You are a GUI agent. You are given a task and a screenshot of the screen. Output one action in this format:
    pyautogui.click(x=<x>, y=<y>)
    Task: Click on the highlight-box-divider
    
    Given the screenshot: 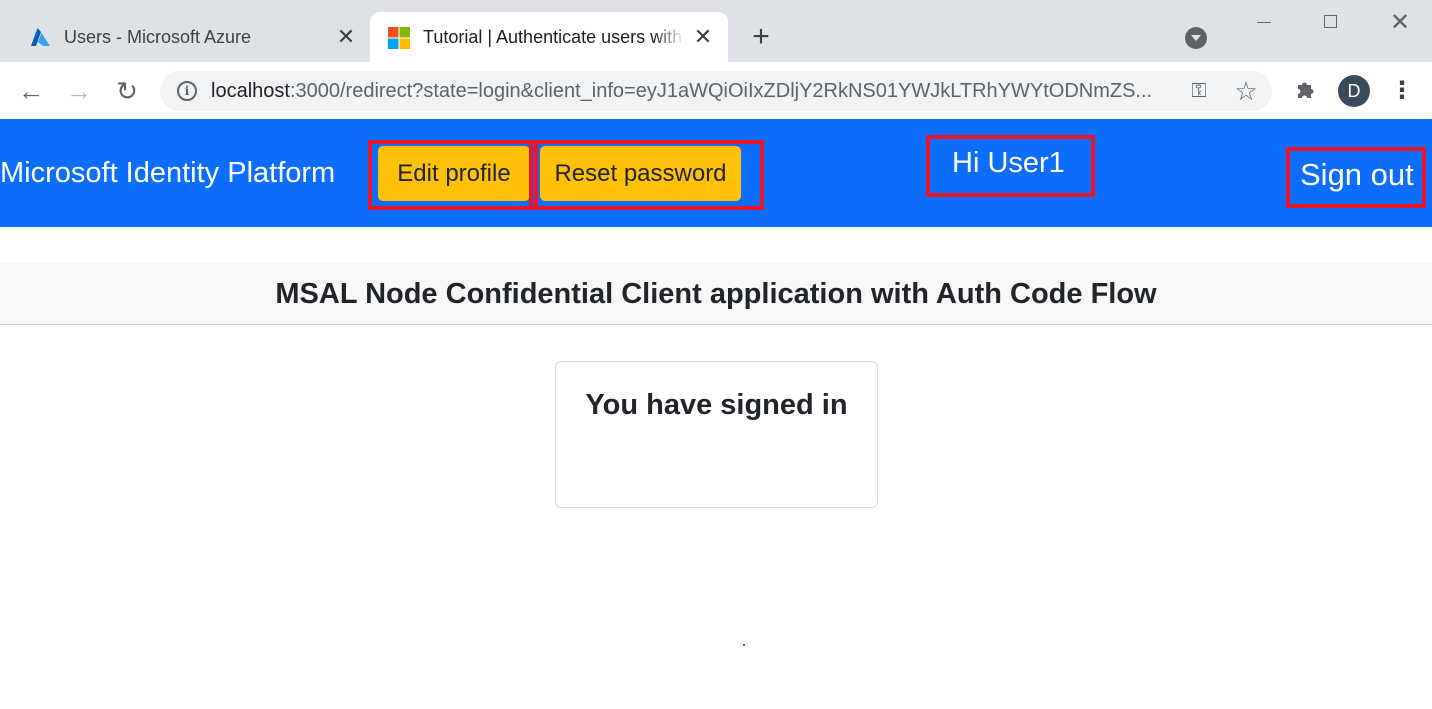 What is the action you would take?
    pyautogui.click(x=533, y=175)
    